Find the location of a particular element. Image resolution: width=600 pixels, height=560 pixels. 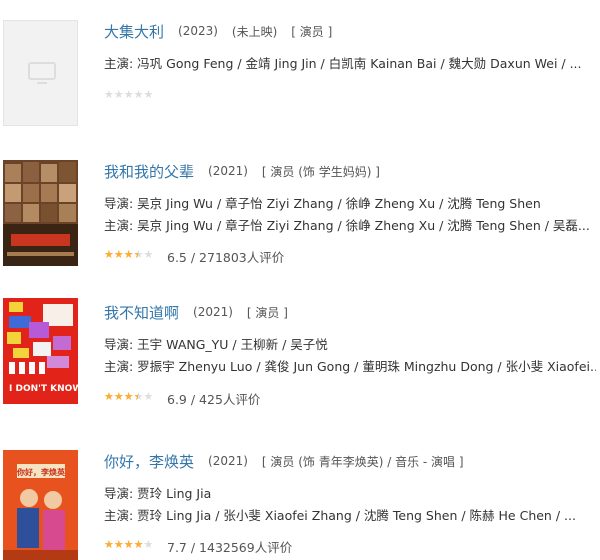

director-line: 导演: 贾玲 Ling Jia is located at coordinates (158, 493).